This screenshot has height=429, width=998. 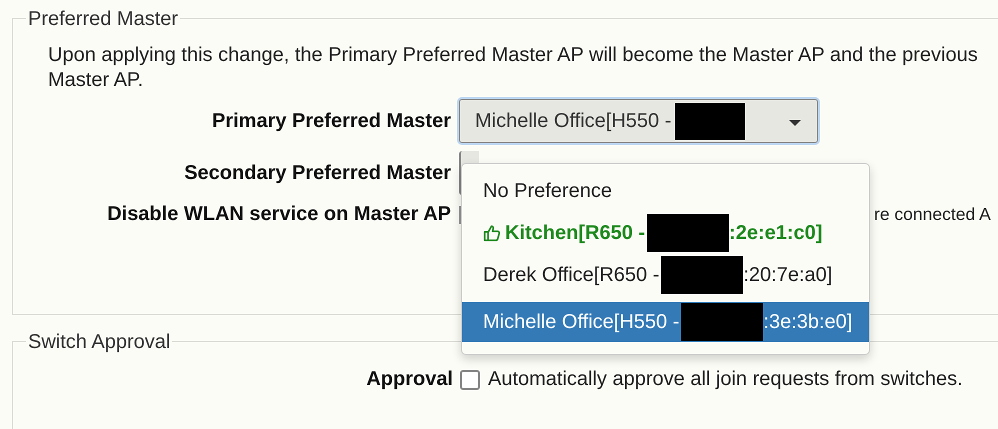 I want to click on field-label: Primary Preferred Master, so click(x=330, y=121).